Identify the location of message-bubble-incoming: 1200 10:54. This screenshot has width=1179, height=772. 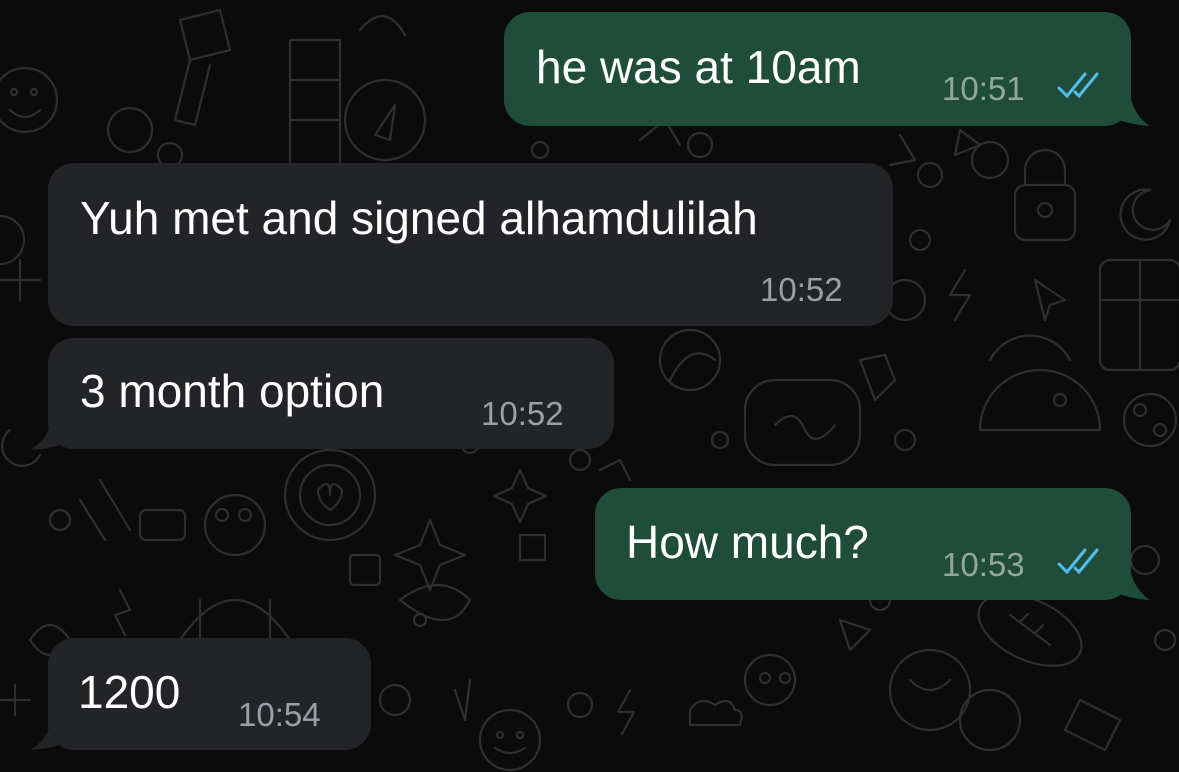
(209, 694).